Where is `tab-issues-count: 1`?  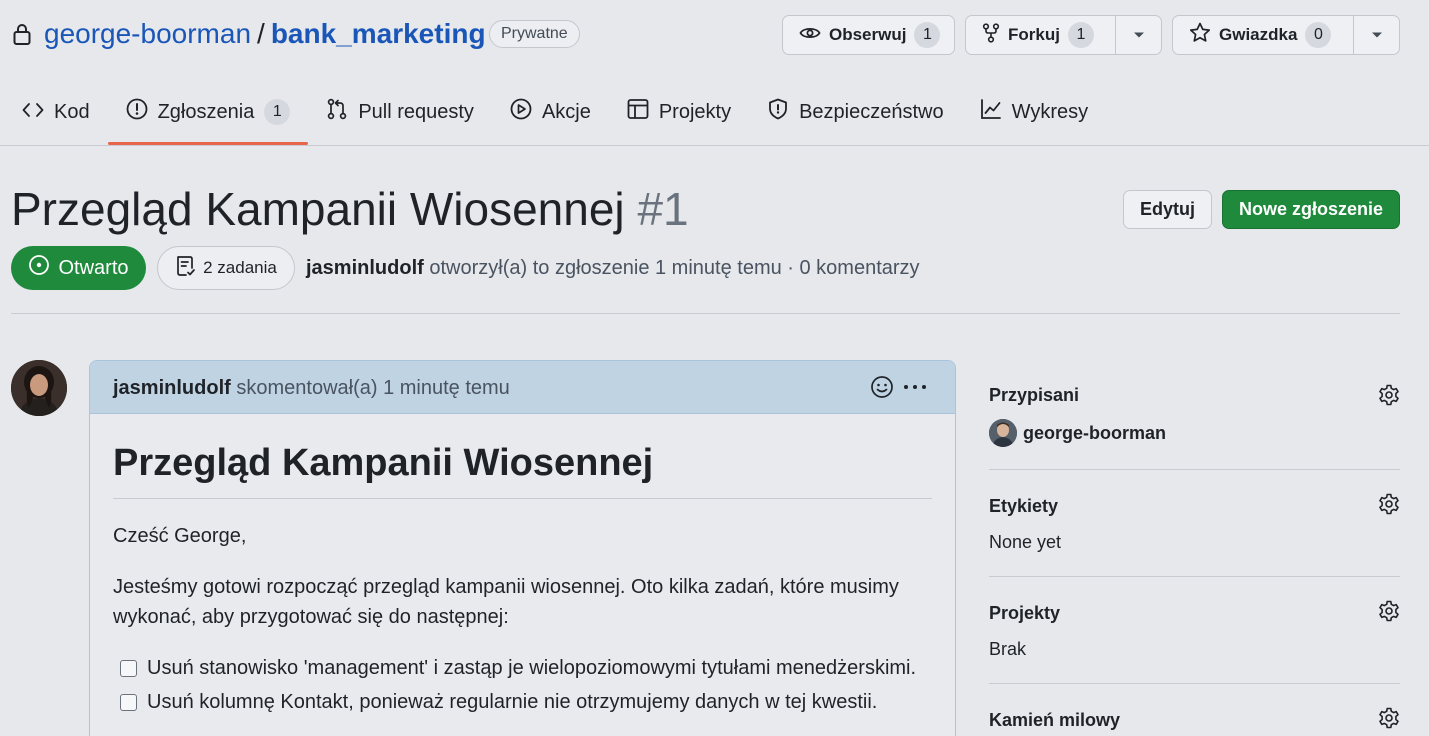 tab-issues-count: 1 is located at coordinates (277, 112).